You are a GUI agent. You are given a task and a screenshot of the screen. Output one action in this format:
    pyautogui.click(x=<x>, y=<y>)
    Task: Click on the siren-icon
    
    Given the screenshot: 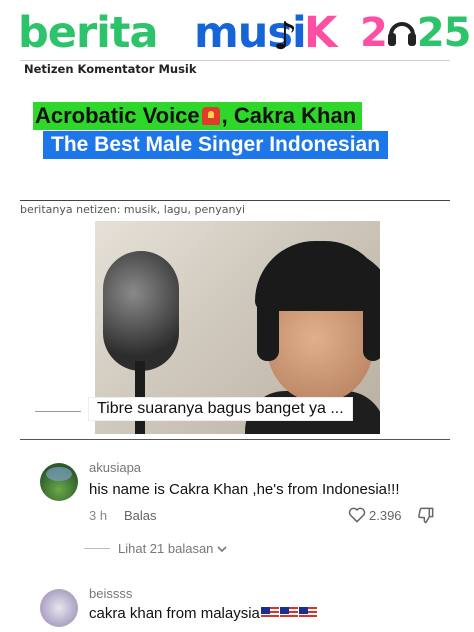 What is the action you would take?
    pyautogui.click(x=210, y=116)
    